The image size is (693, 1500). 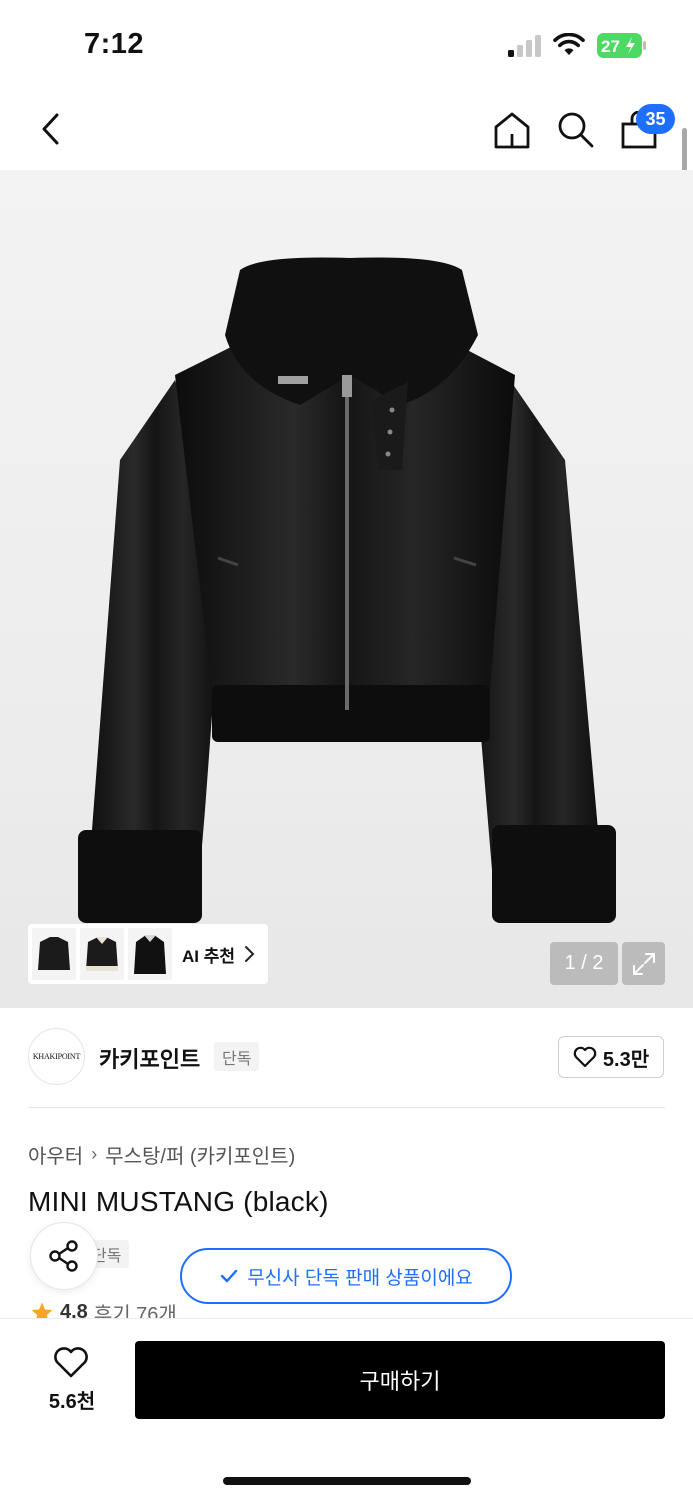 I want to click on brand-like-count: 5.3만, so click(x=626, y=1059).